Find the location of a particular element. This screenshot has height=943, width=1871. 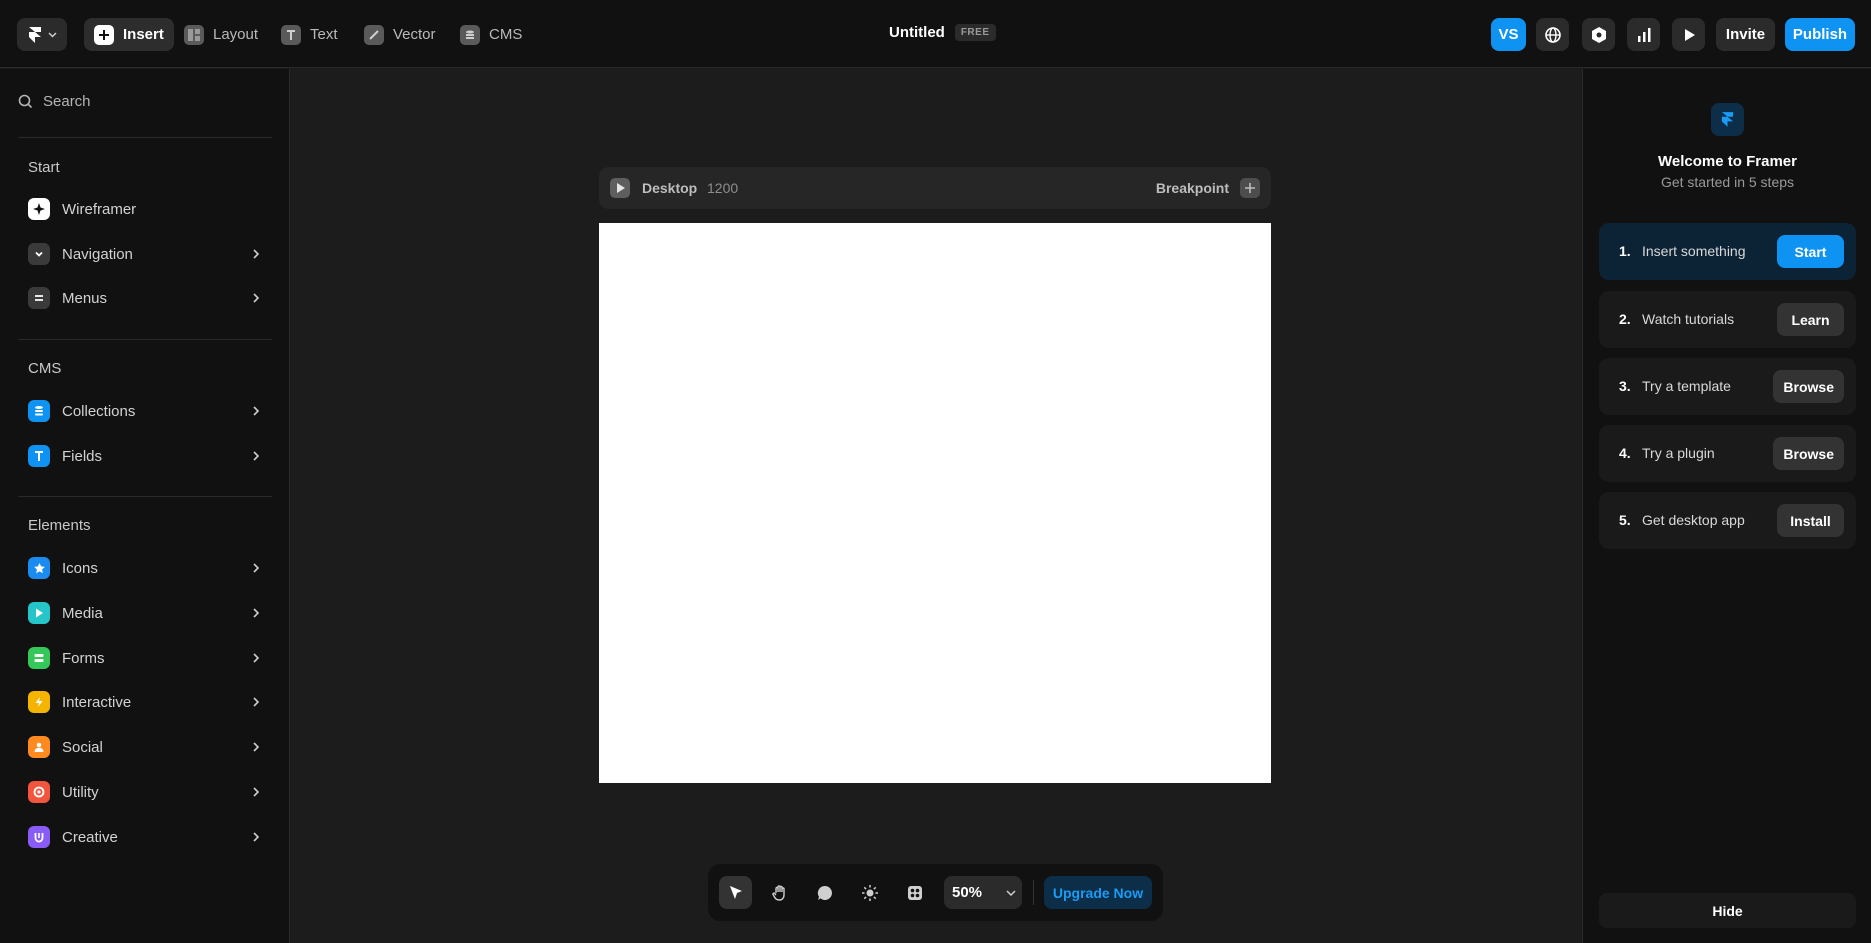

preview-frame-button is located at coordinates (620, 188).